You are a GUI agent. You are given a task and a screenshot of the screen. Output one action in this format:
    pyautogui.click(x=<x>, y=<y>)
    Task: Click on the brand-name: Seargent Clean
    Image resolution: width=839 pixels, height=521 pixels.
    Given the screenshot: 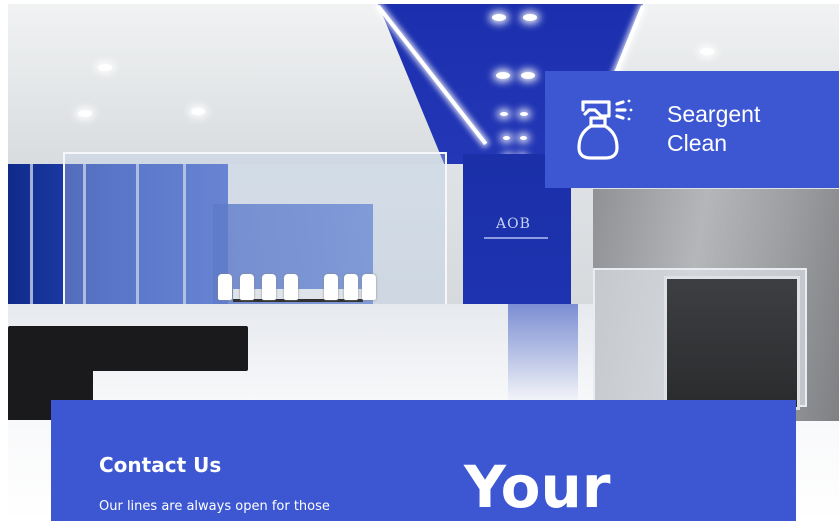 What is the action you would take?
    pyautogui.click(x=747, y=129)
    